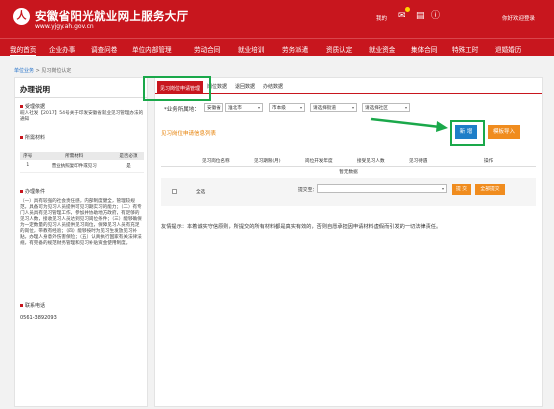 This screenshot has height=409, width=554. Describe the element at coordinates (128, 156) in the screenshot. I see `col-required: 是否必须` at that location.